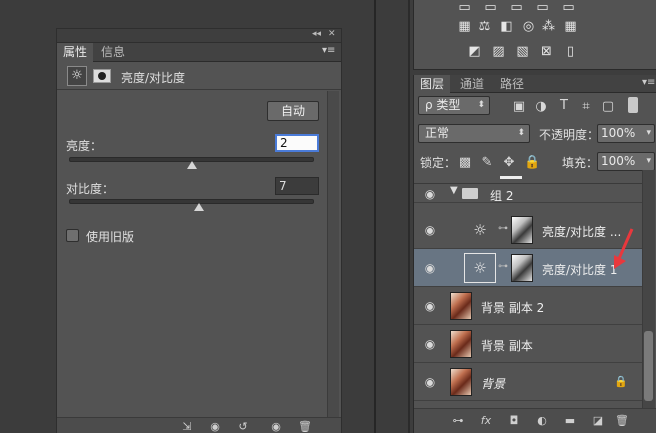 This screenshot has width=656, height=433. I want to click on link-layers-icon: ⊶, so click(458, 420).